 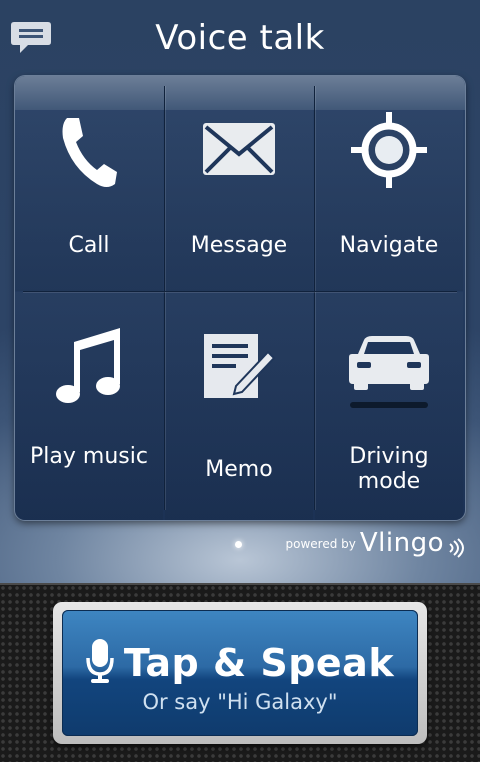 I want to click on tap-speak-hint: Or say "Hi Galaxy", so click(x=240, y=702).